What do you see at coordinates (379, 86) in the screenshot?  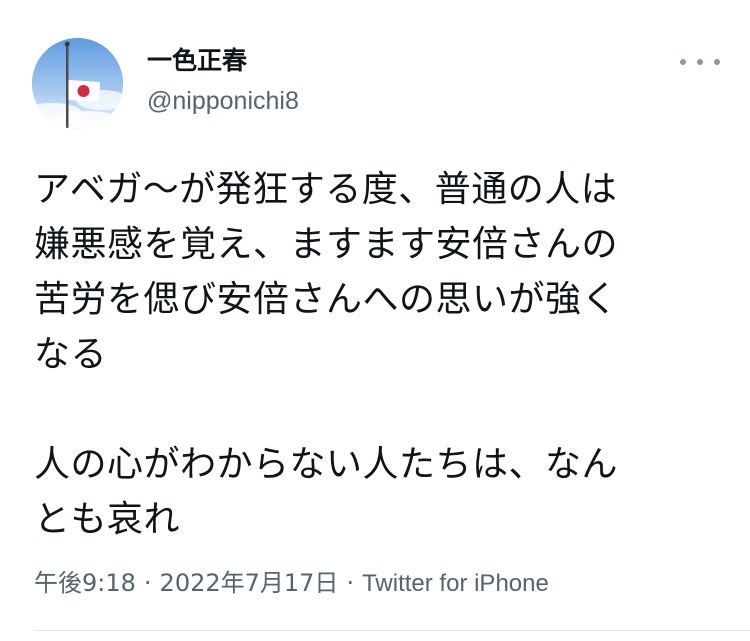 I see `tweet-header: 一色正春 @nipponichi8` at bounding box center [379, 86].